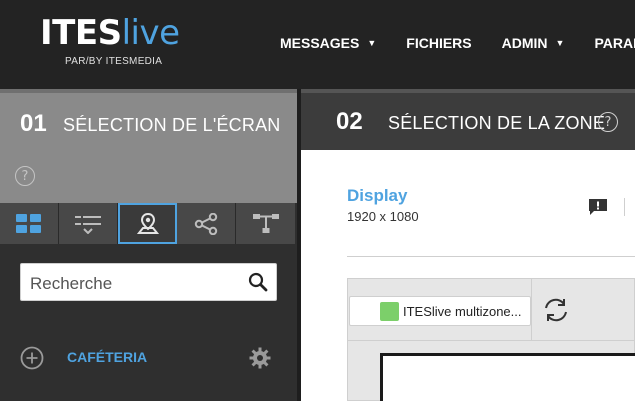  What do you see at coordinates (107, 357) in the screenshot?
I see `tree-item-label: CAFÉTERIA` at bounding box center [107, 357].